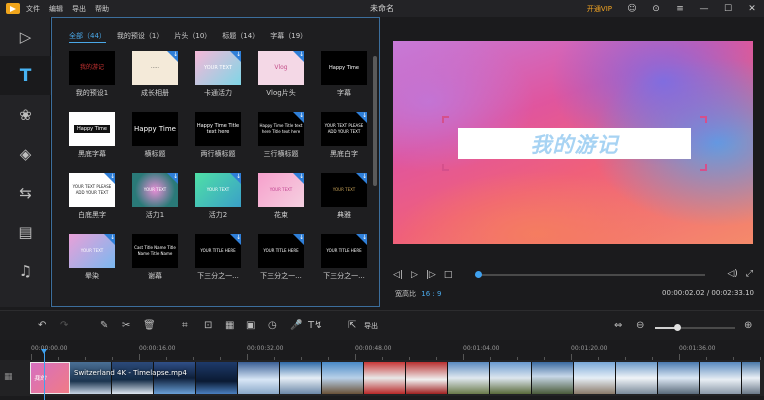  Describe the element at coordinates (752, 8) in the screenshot. I see `close-icon: ✕` at that location.